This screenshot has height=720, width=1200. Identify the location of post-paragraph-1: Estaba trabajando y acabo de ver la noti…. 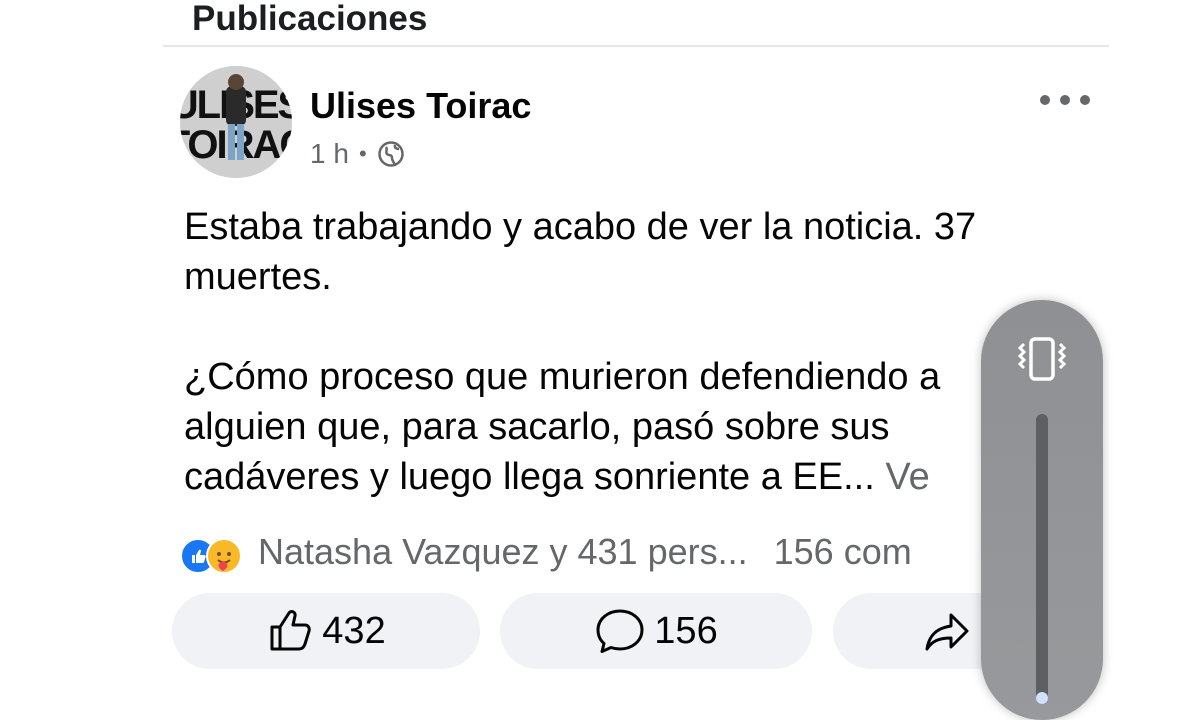
(580, 252).